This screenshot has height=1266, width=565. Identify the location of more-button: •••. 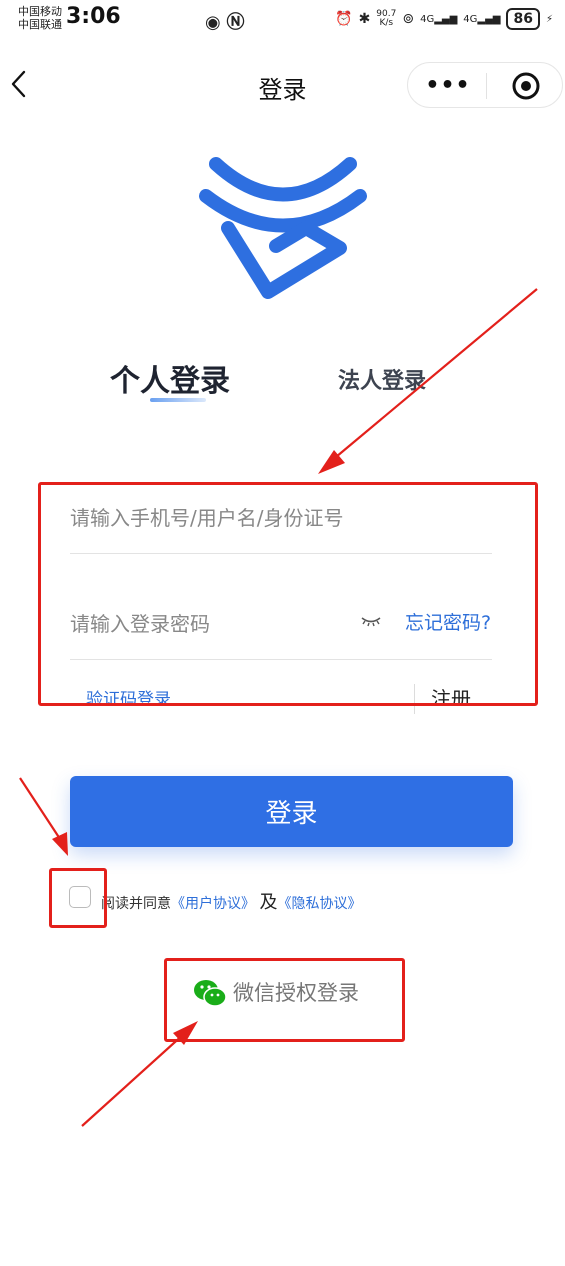
(448, 86).